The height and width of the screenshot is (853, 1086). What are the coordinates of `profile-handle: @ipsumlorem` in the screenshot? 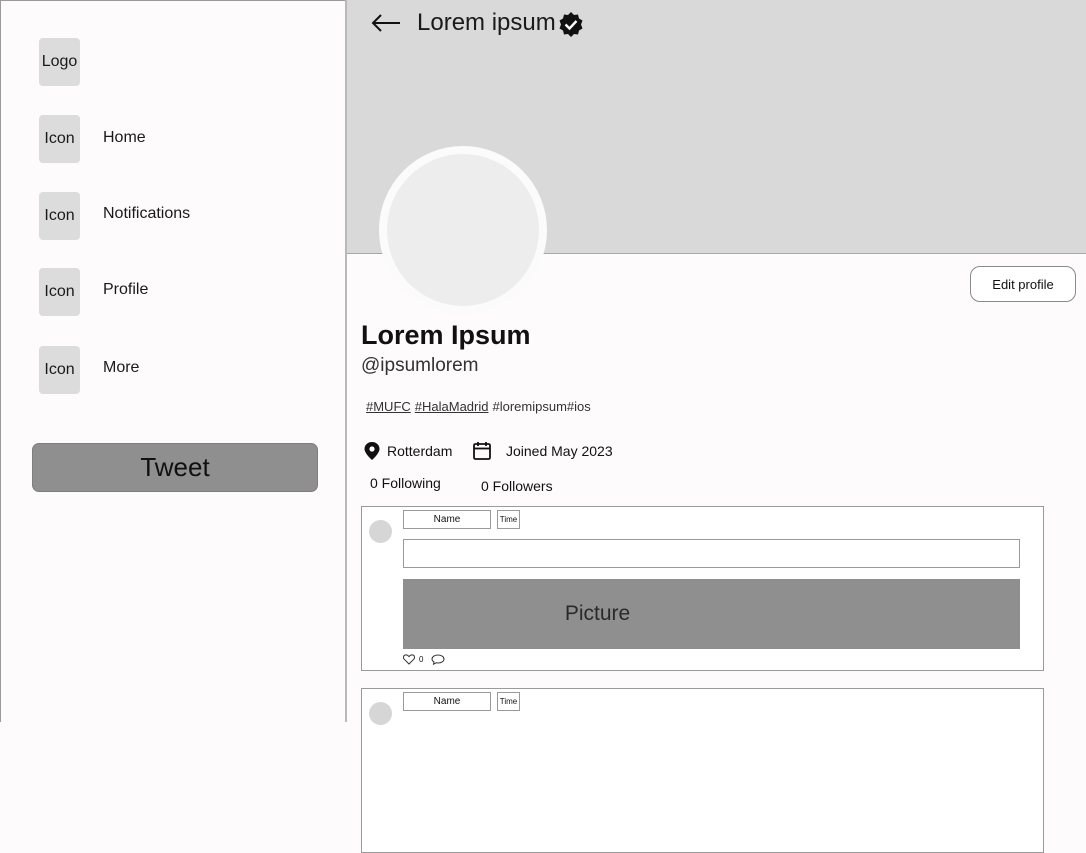 It's located at (420, 365).